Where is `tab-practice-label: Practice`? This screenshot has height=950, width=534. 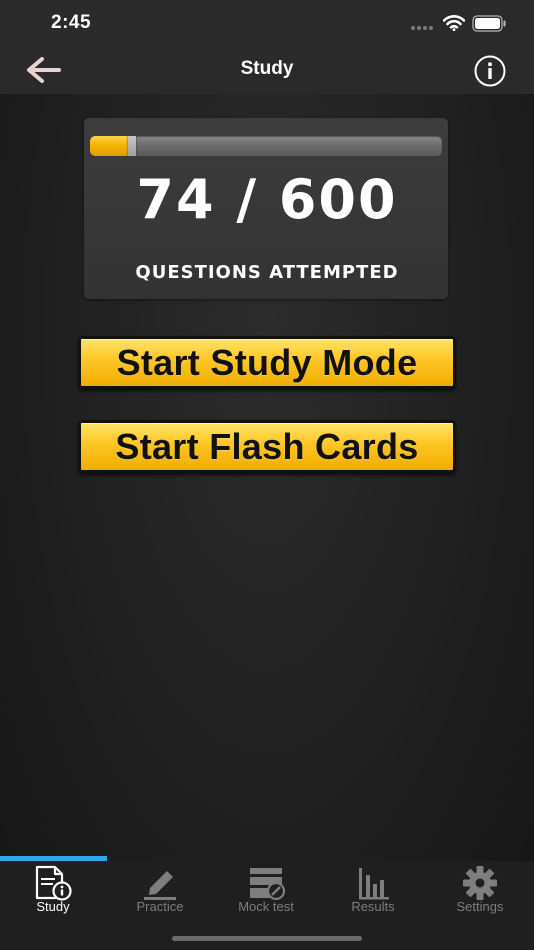
tab-practice-label: Practice is located at coordinates (160, 906).